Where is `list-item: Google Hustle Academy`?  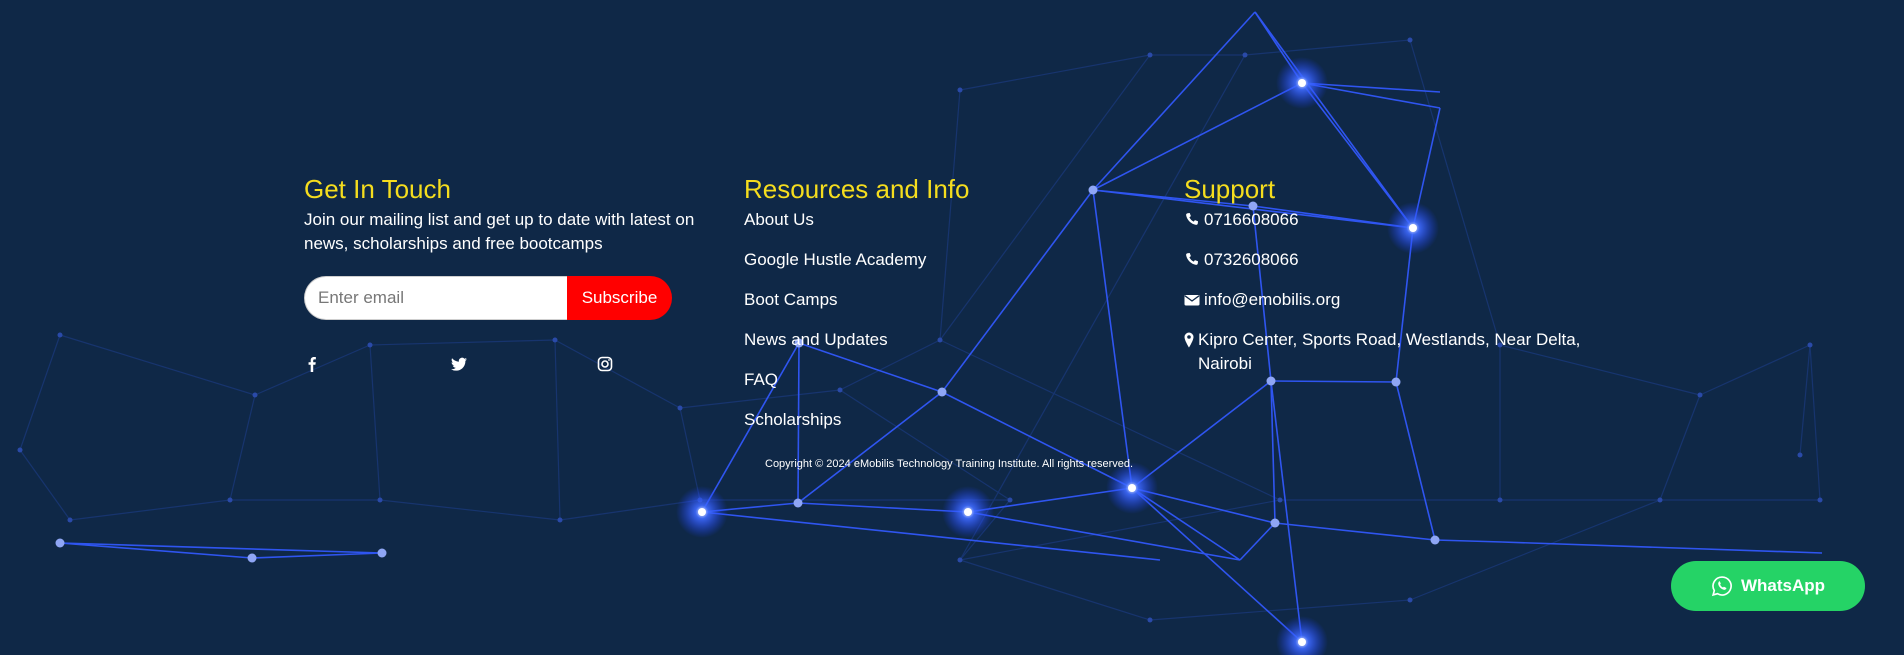
list-item: Google Hustle Academy is located at coordinates (924, 260).